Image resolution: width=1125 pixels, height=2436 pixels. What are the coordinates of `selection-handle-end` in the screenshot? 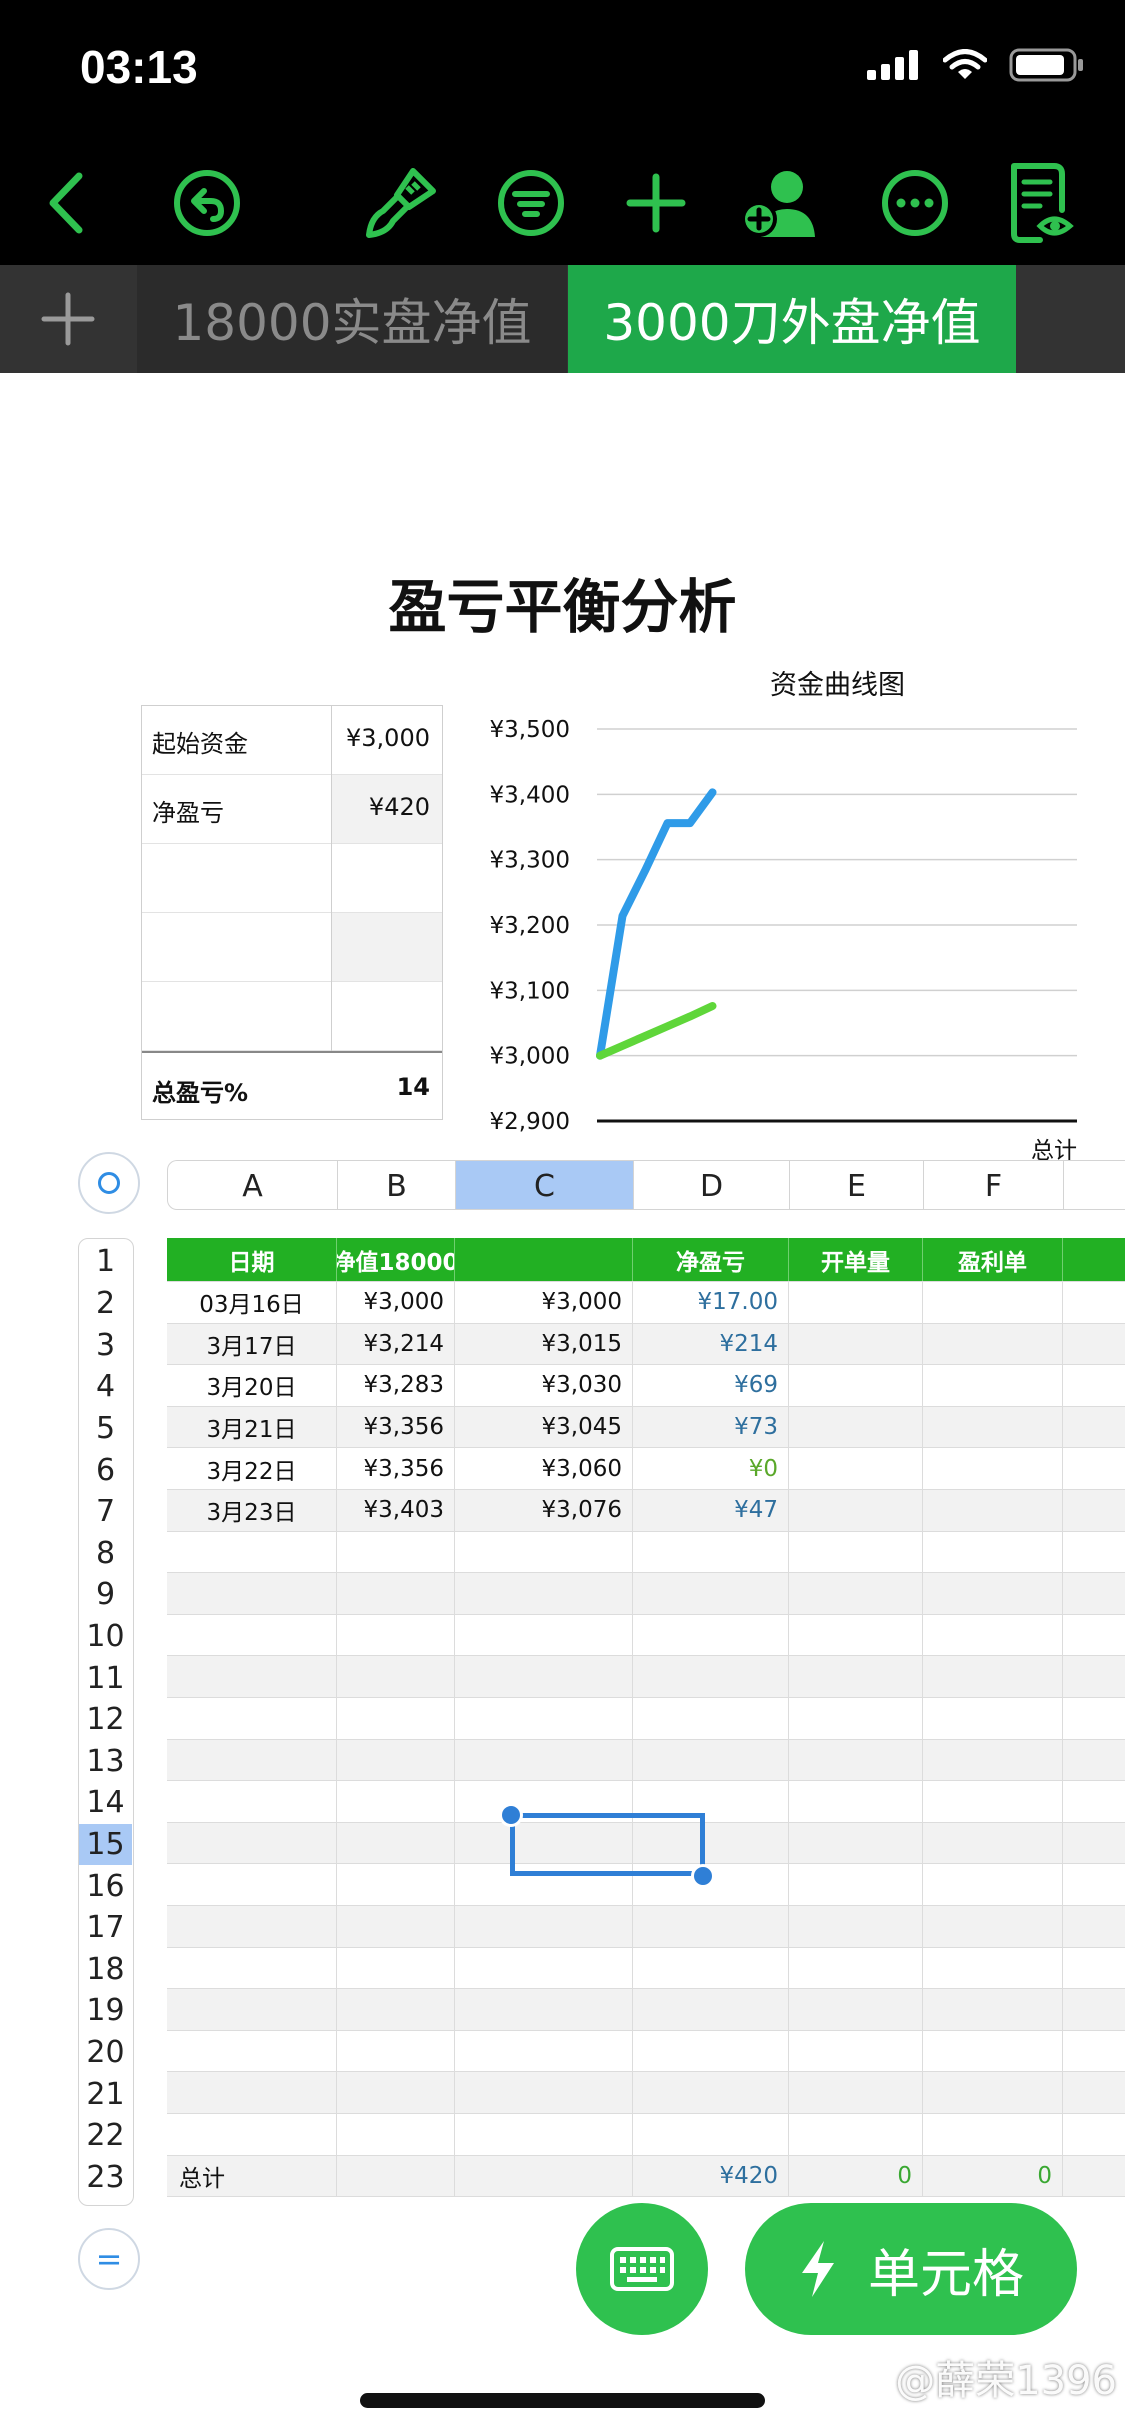 It's located at (703, 1876).